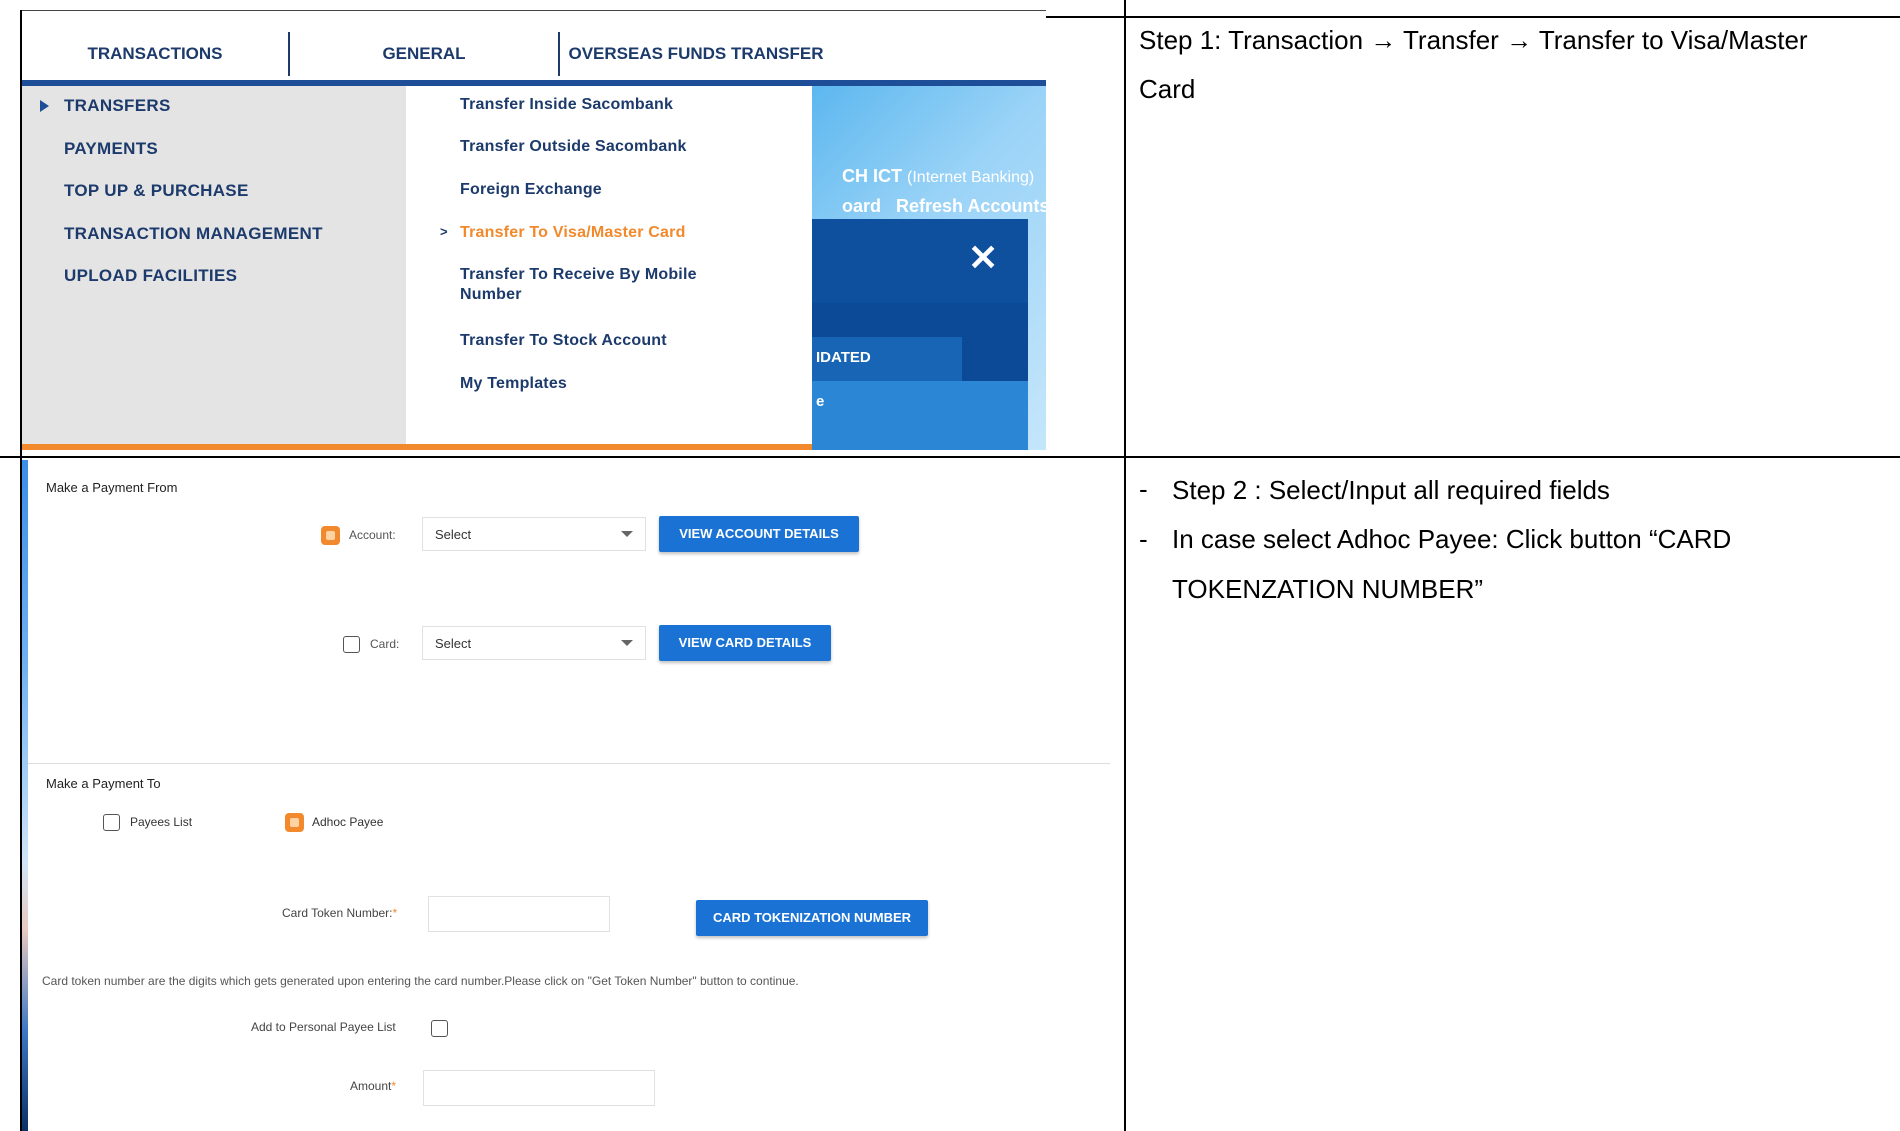  I want to click on add-payee-checkbox, so click(439, 1028).